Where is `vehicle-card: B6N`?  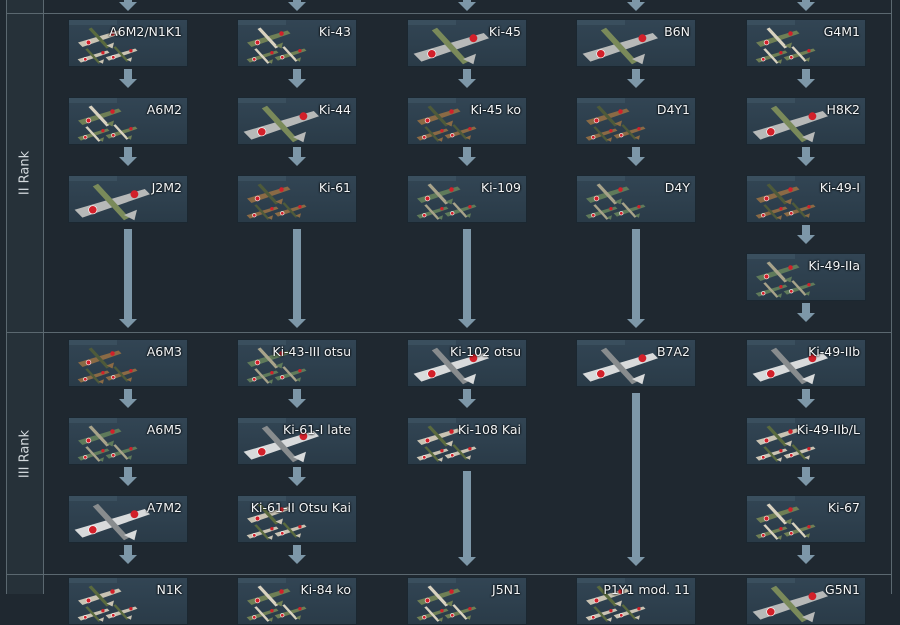 vehicle-card: B6N is located at coordinates (636, 43).